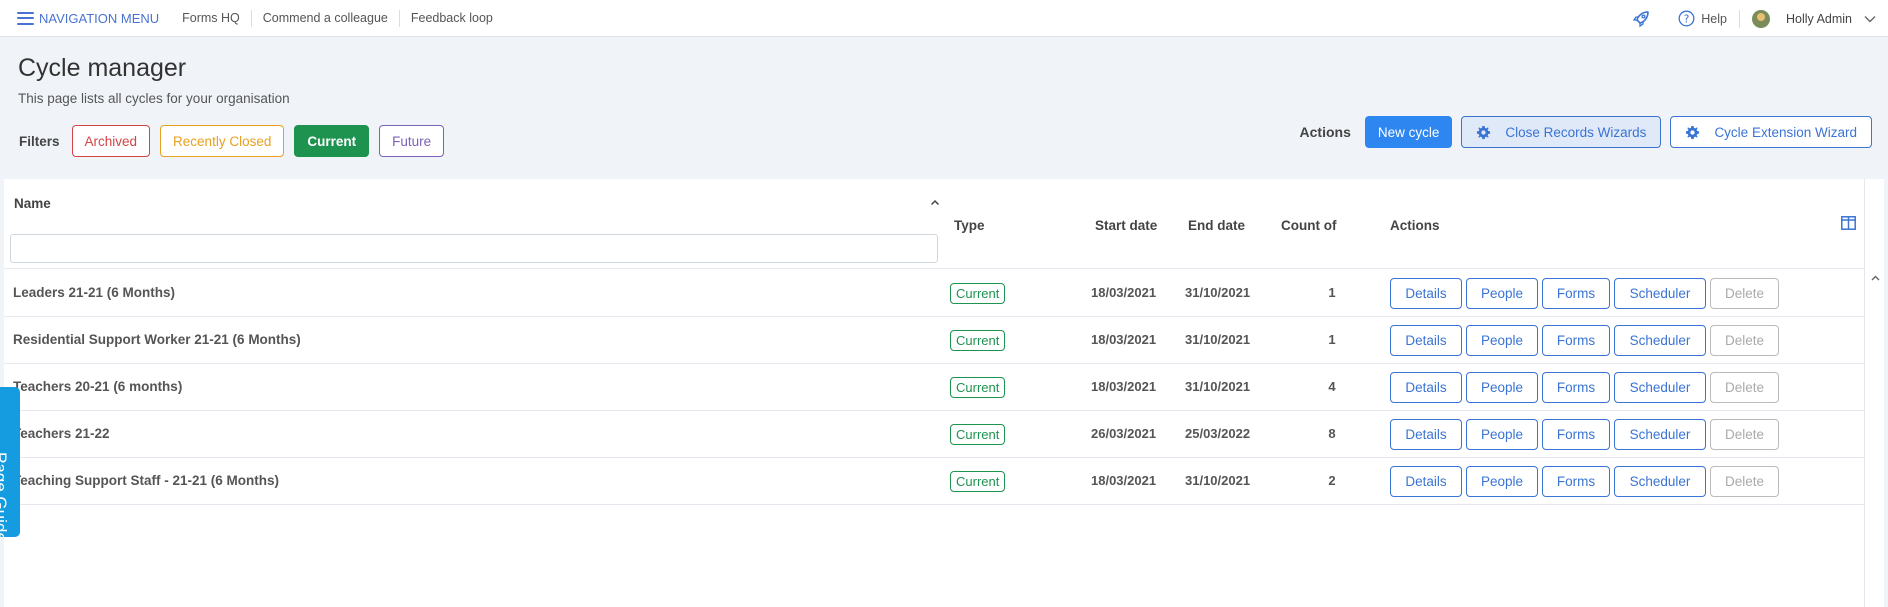 The height and width of the screenshot is (607, 1888). I want to click on page-guides-tab: Page Guides, so click(10, 462).